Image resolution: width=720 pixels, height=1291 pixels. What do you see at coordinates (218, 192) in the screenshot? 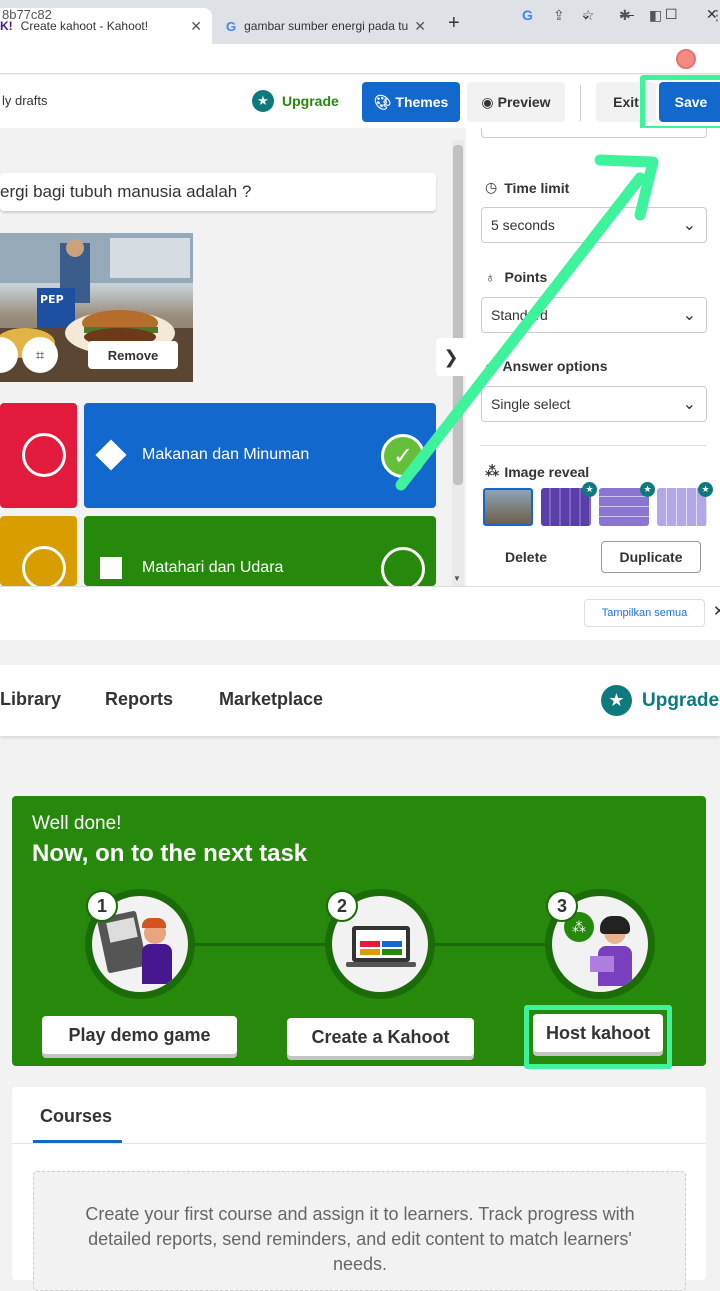
I see `question-input: ergi bagi tubuh manusia adalah ?` at bounding box center [218, 192].